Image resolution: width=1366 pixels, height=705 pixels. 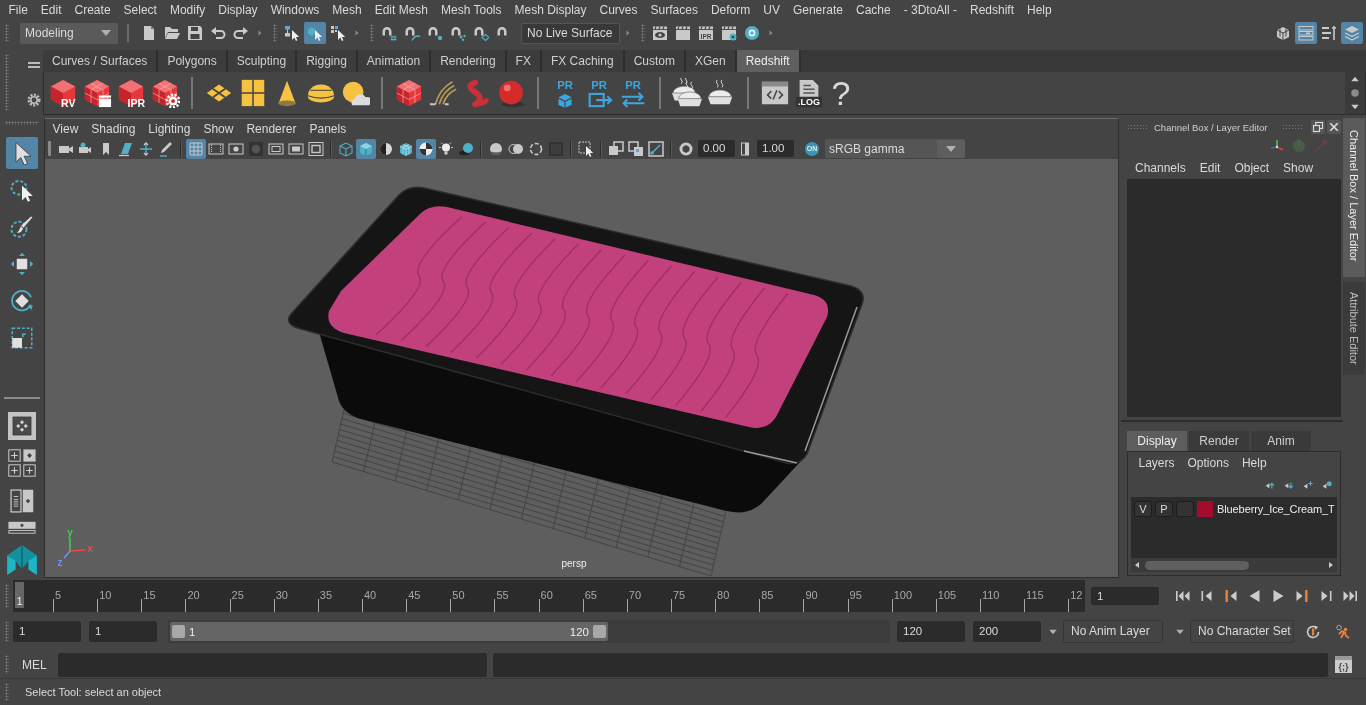 What do you see at coordinates (1355, 93) in the screenshot?
I see `scroll-dot-icon` at bounding box center [1355, 93].